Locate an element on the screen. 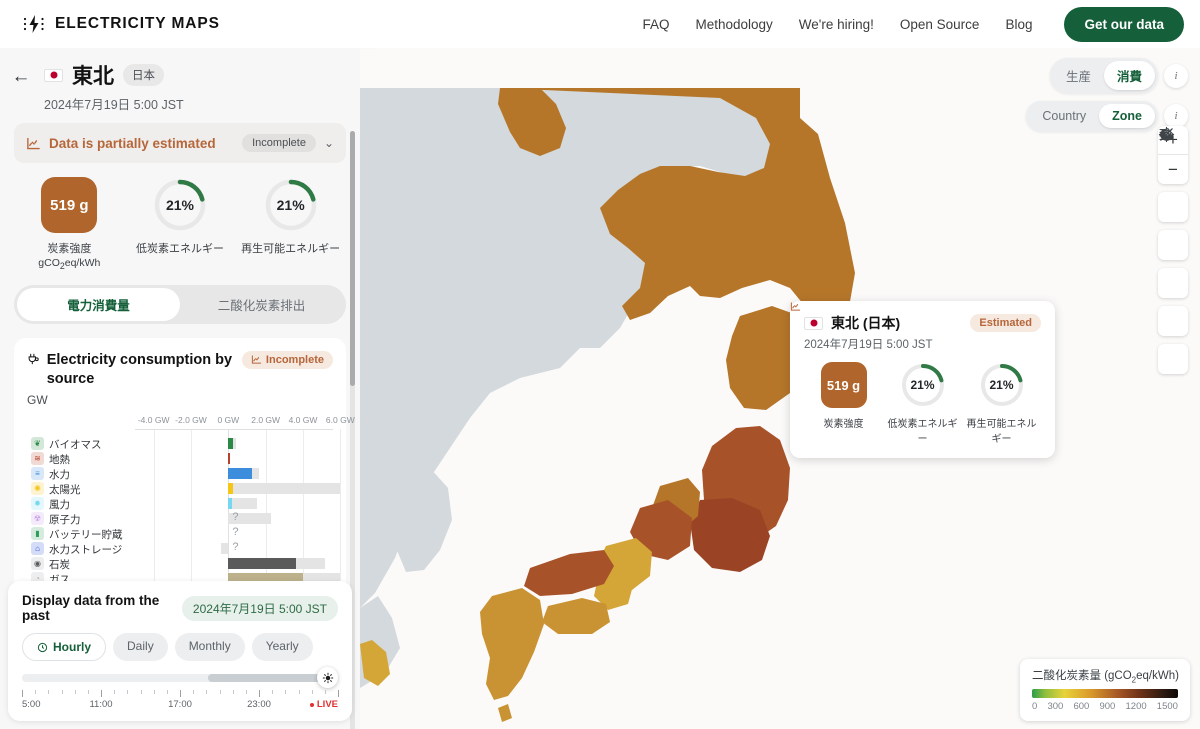 The height and width of the screenshot is (729, 1200). solar-icon: ✺ is located at coordinates (37, 488).